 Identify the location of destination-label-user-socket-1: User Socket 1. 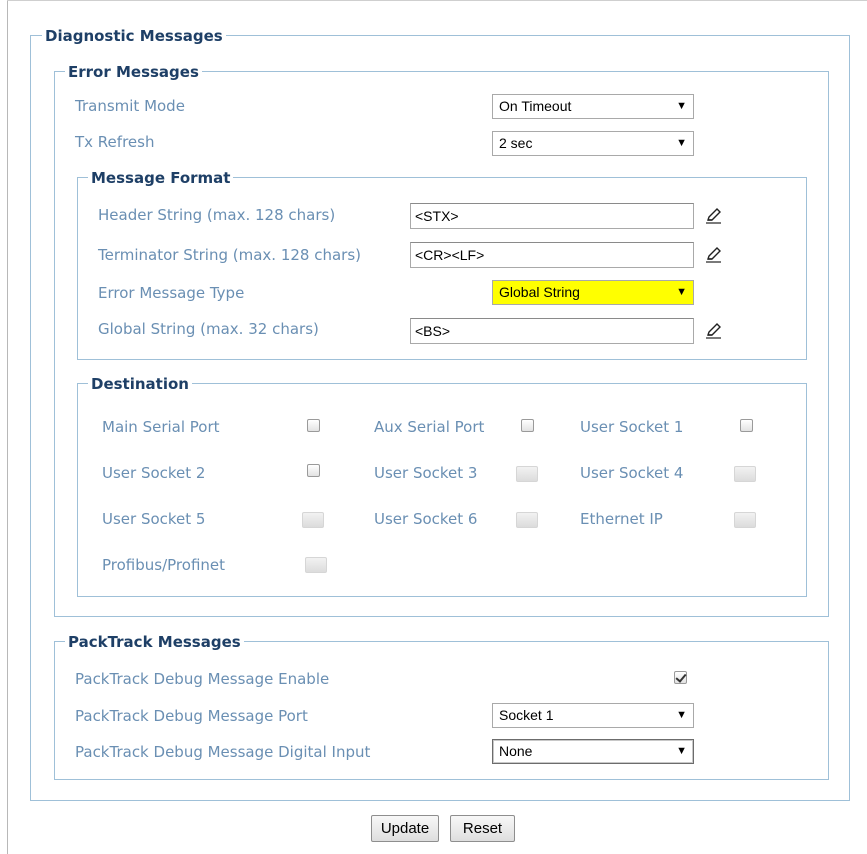
(632, 427).